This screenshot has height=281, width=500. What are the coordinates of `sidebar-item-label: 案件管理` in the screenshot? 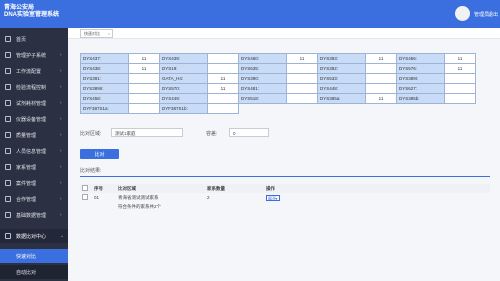 It's located at (26, 184).